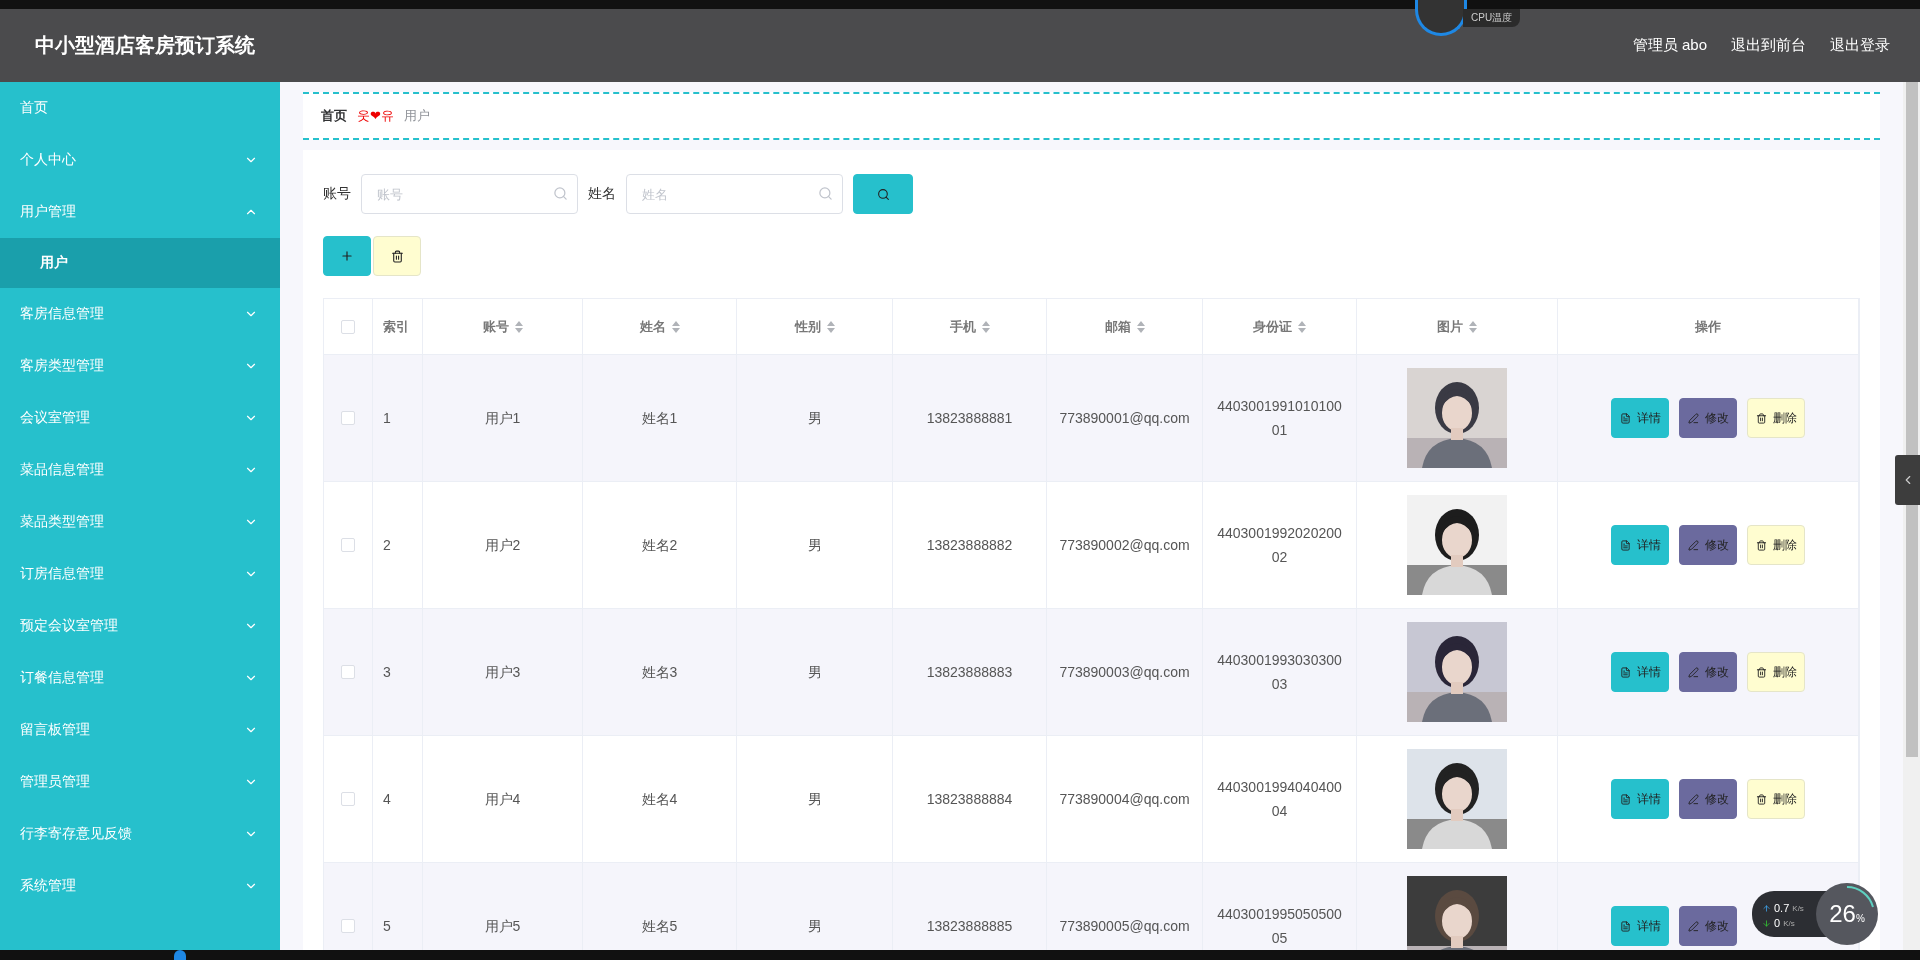  I want to click on table-cell-text: 13823888882, so click(969, 545).